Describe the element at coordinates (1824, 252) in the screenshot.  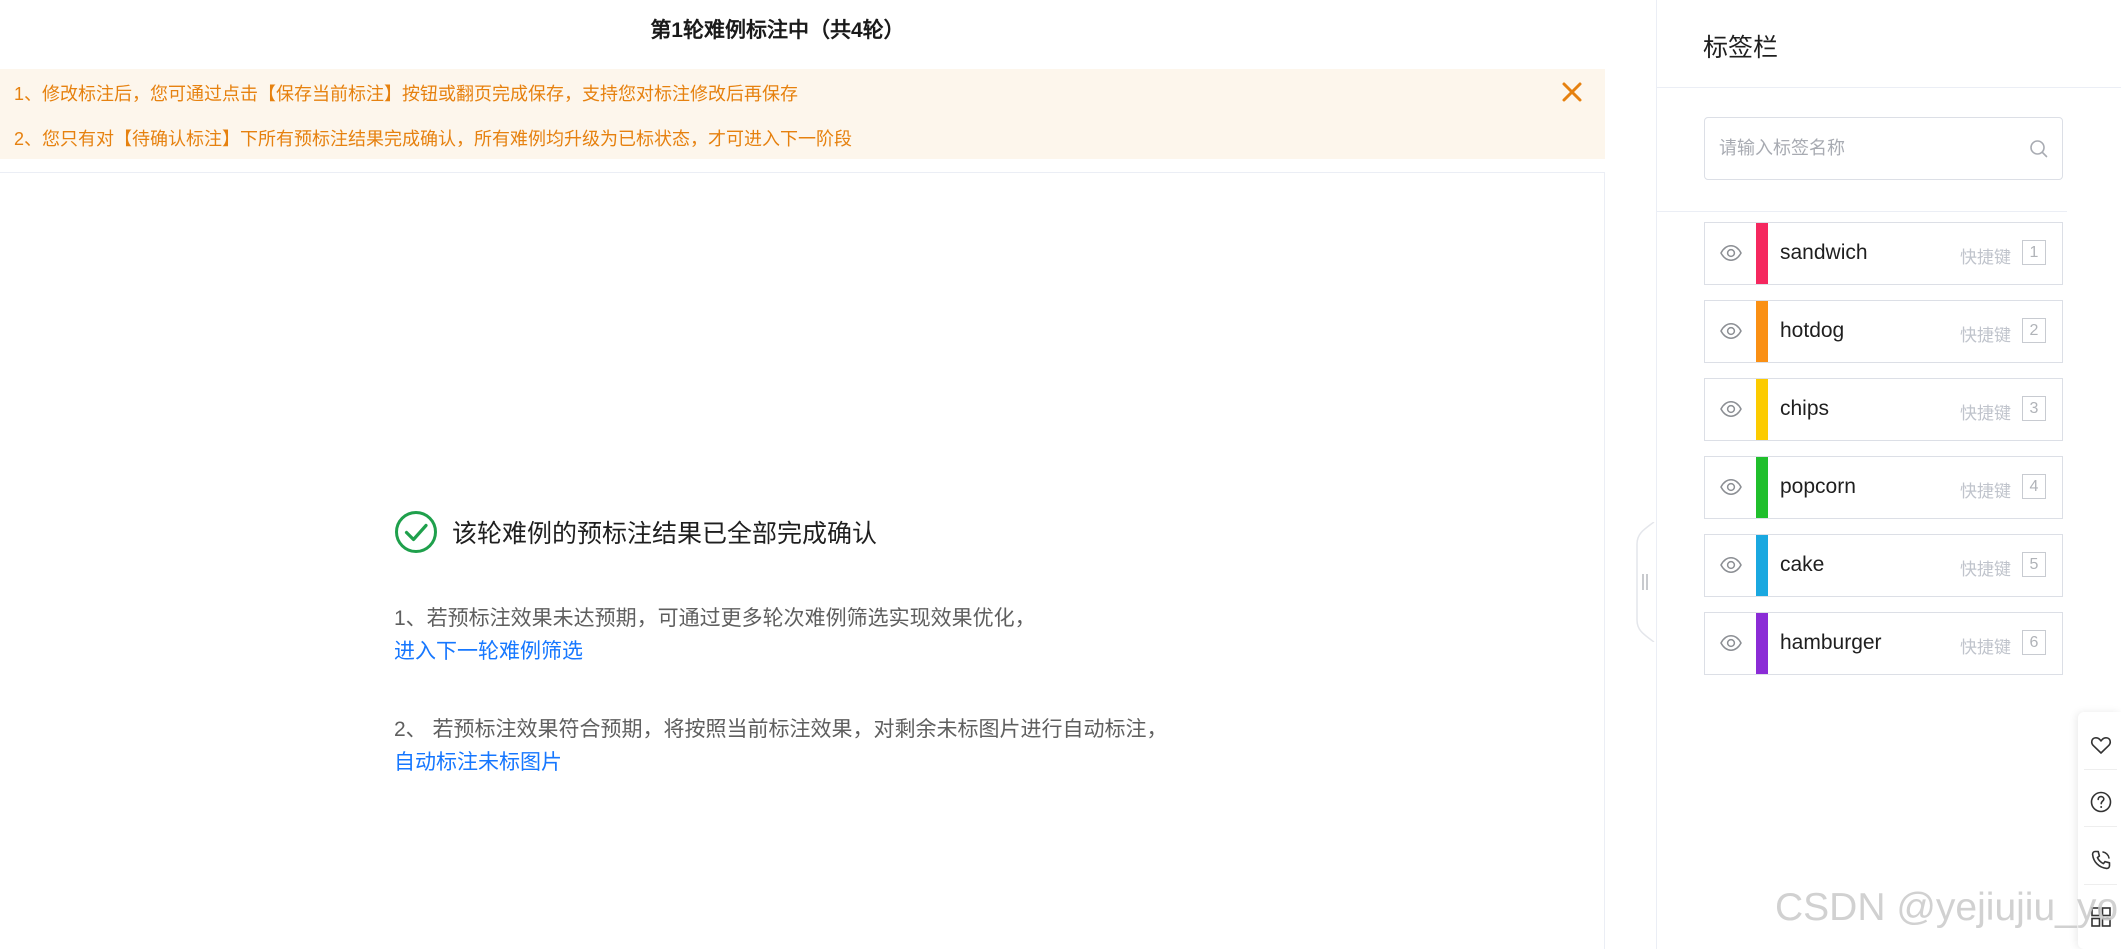
I see `label-name: sandwich` at that location.